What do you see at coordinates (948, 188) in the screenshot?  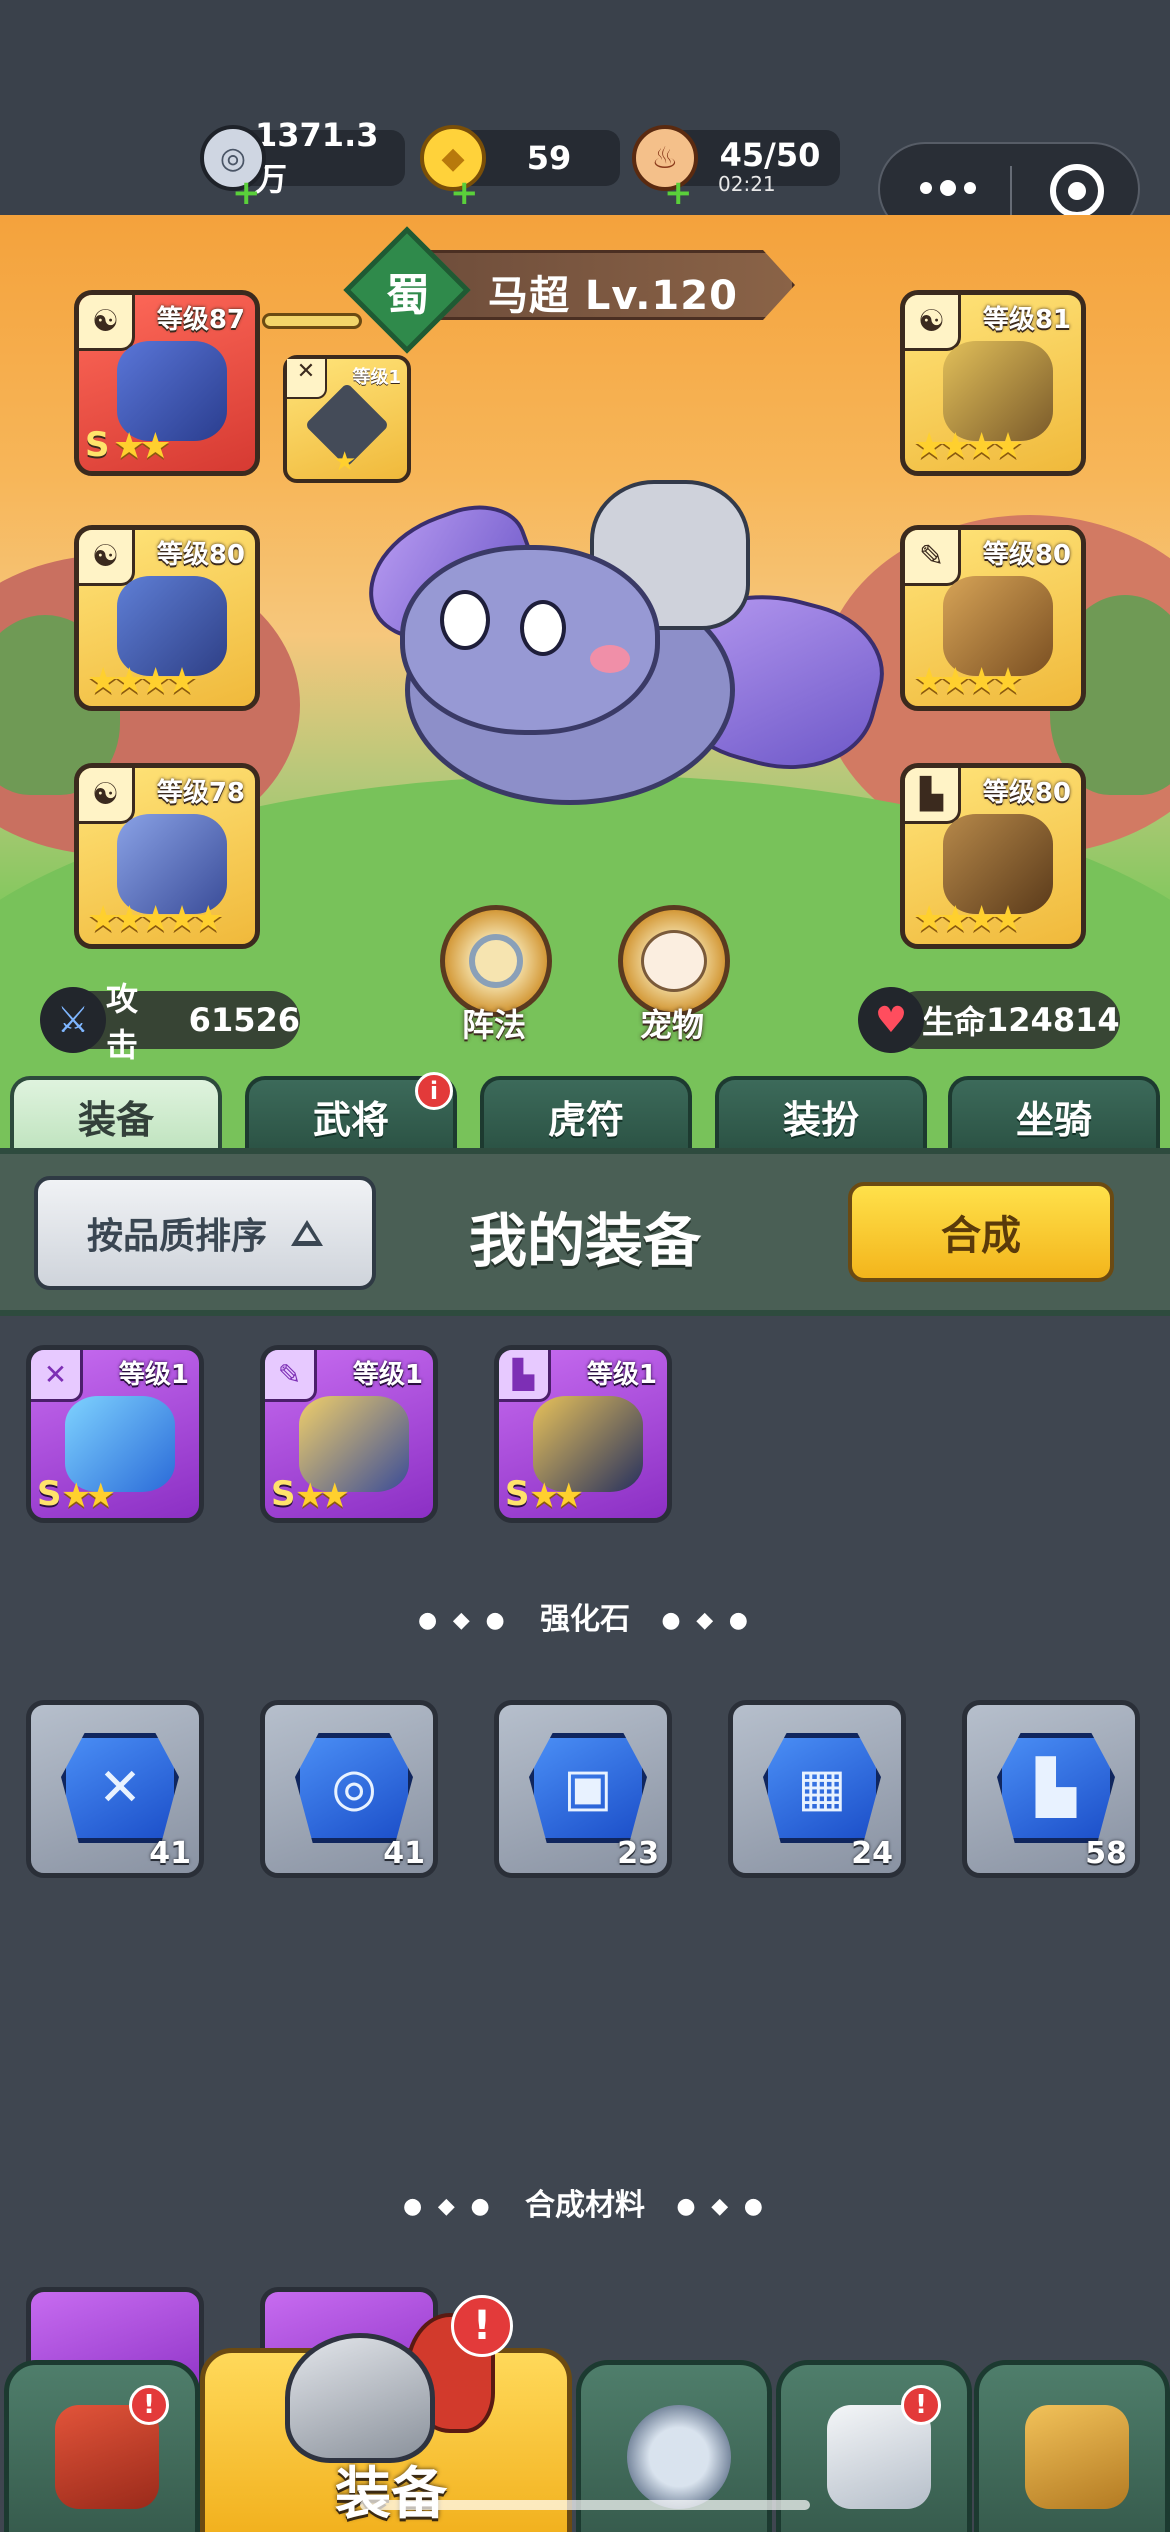 I see `more-menu-icon` at bounding box center [948, 188].